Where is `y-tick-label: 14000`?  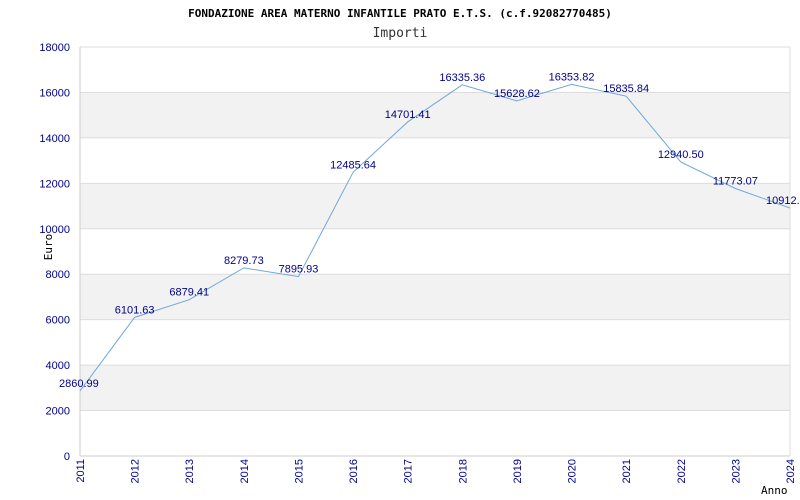
y-tick-label: 14000 is located at coordinates (54, 139).